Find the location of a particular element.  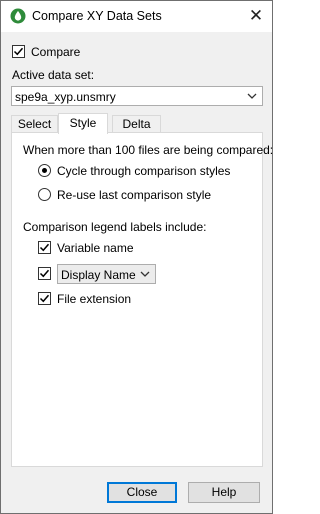

droplet-icon is located at coordinates (18, 16).